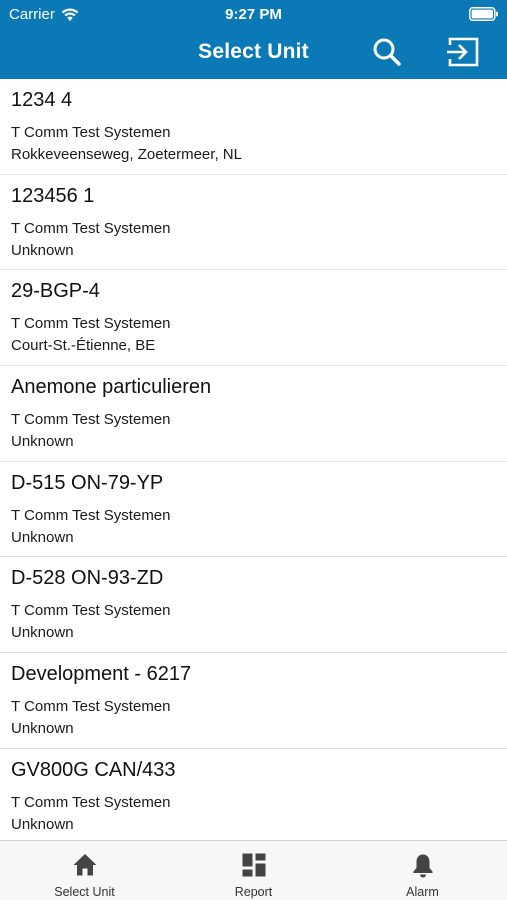  Describe the element at coordinates (126, 154) in the screenshot. I see `unit-location: Rokkeveenseweg, Zoetermeer, NL` at that location.